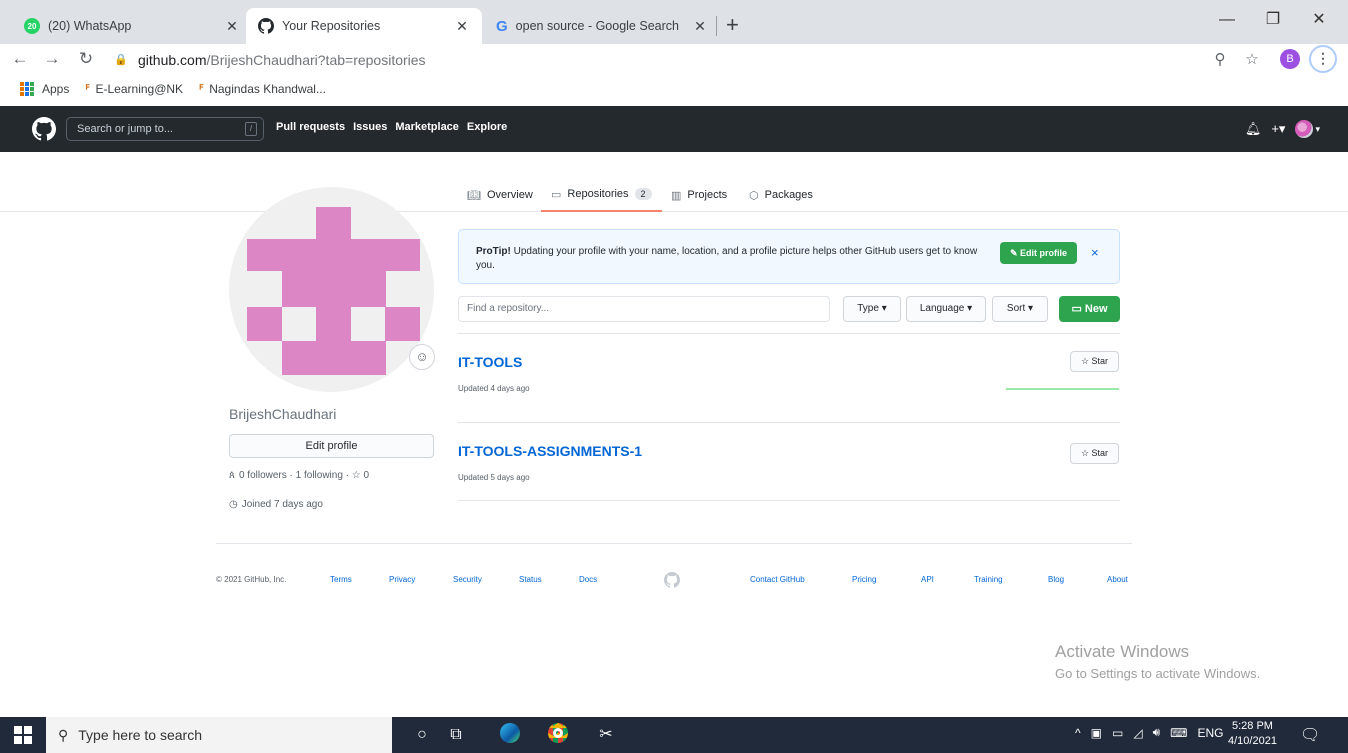 Image resolution: width=1348 pixels, height=753 pixels. I want to click on book-icon: 📖︎, so click(474, 195).